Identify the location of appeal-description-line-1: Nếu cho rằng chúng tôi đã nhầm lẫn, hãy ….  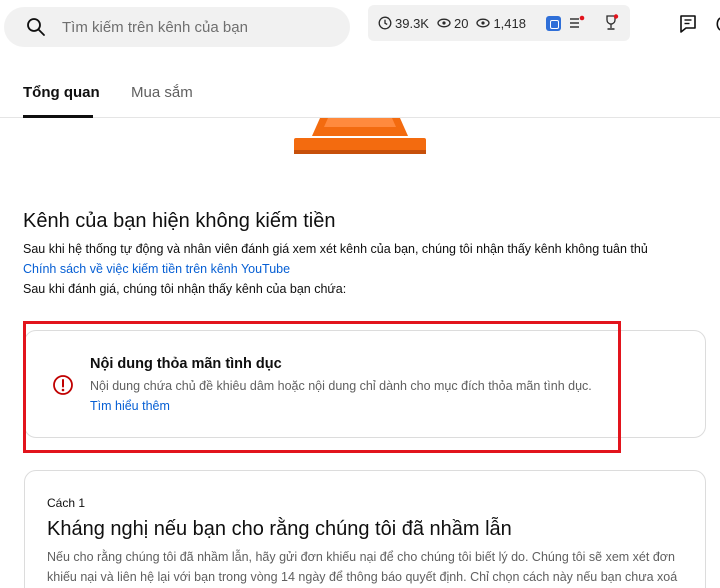
(361, 557).